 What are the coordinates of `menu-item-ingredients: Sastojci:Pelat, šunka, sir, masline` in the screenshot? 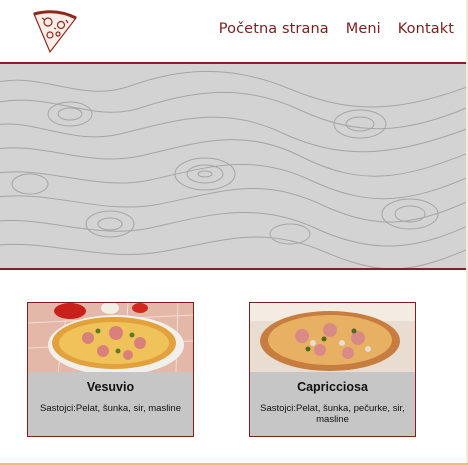 It's located at (110, 408).